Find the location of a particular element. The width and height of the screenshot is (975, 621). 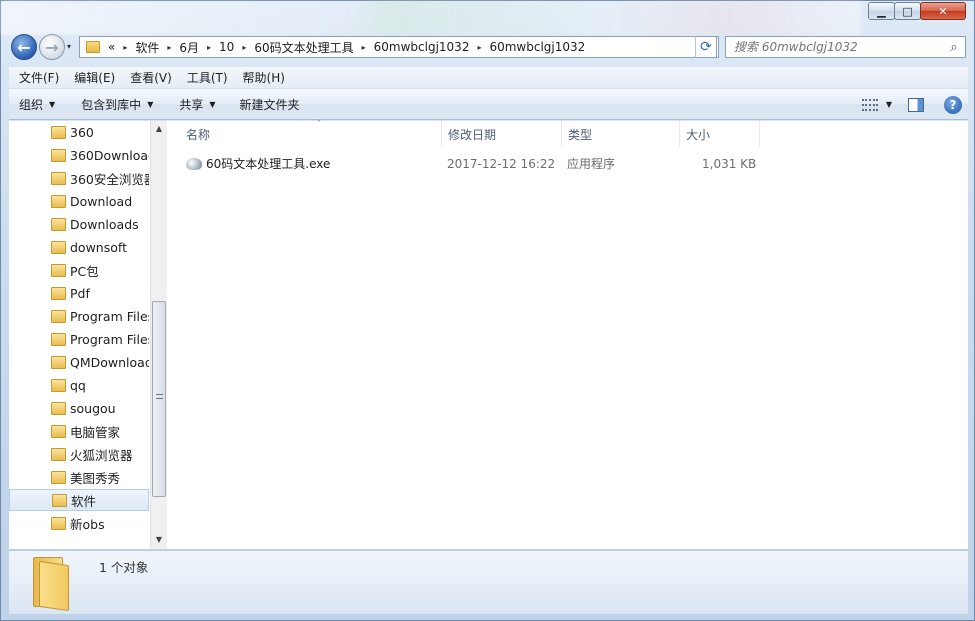

column-header-label: 大小 is located at coordinates (698, 134).